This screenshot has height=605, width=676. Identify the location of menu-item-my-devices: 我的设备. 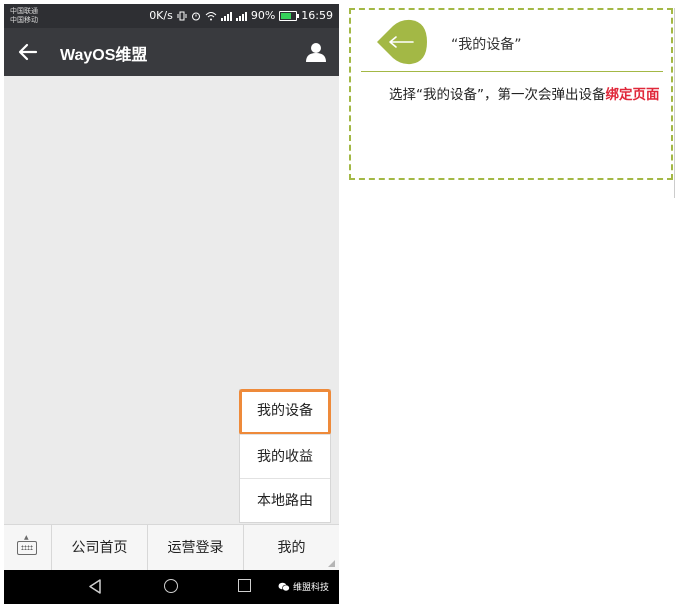
(285, 412).